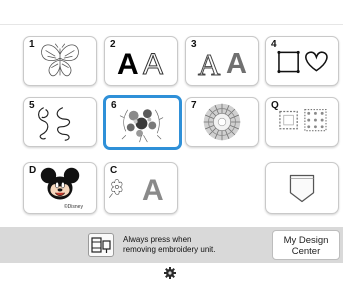  I want to click on category-6-flower-button: 6, so click(142, 122).